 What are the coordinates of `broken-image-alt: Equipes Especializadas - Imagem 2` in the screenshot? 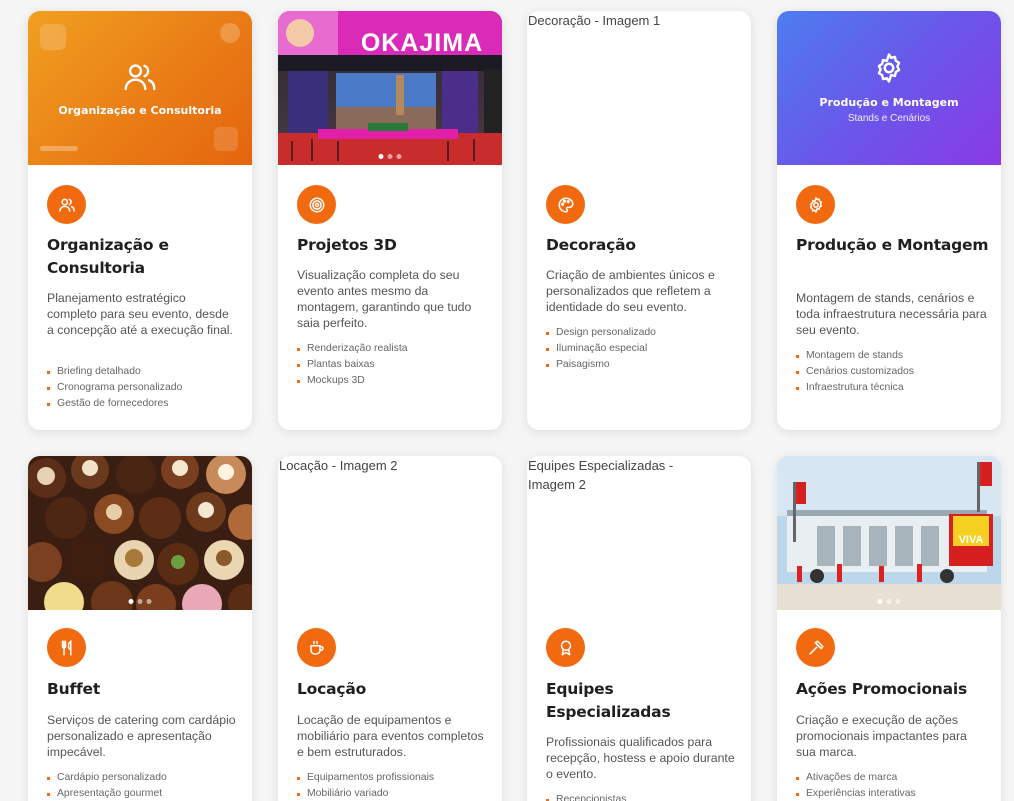 It's located at (601, 475).